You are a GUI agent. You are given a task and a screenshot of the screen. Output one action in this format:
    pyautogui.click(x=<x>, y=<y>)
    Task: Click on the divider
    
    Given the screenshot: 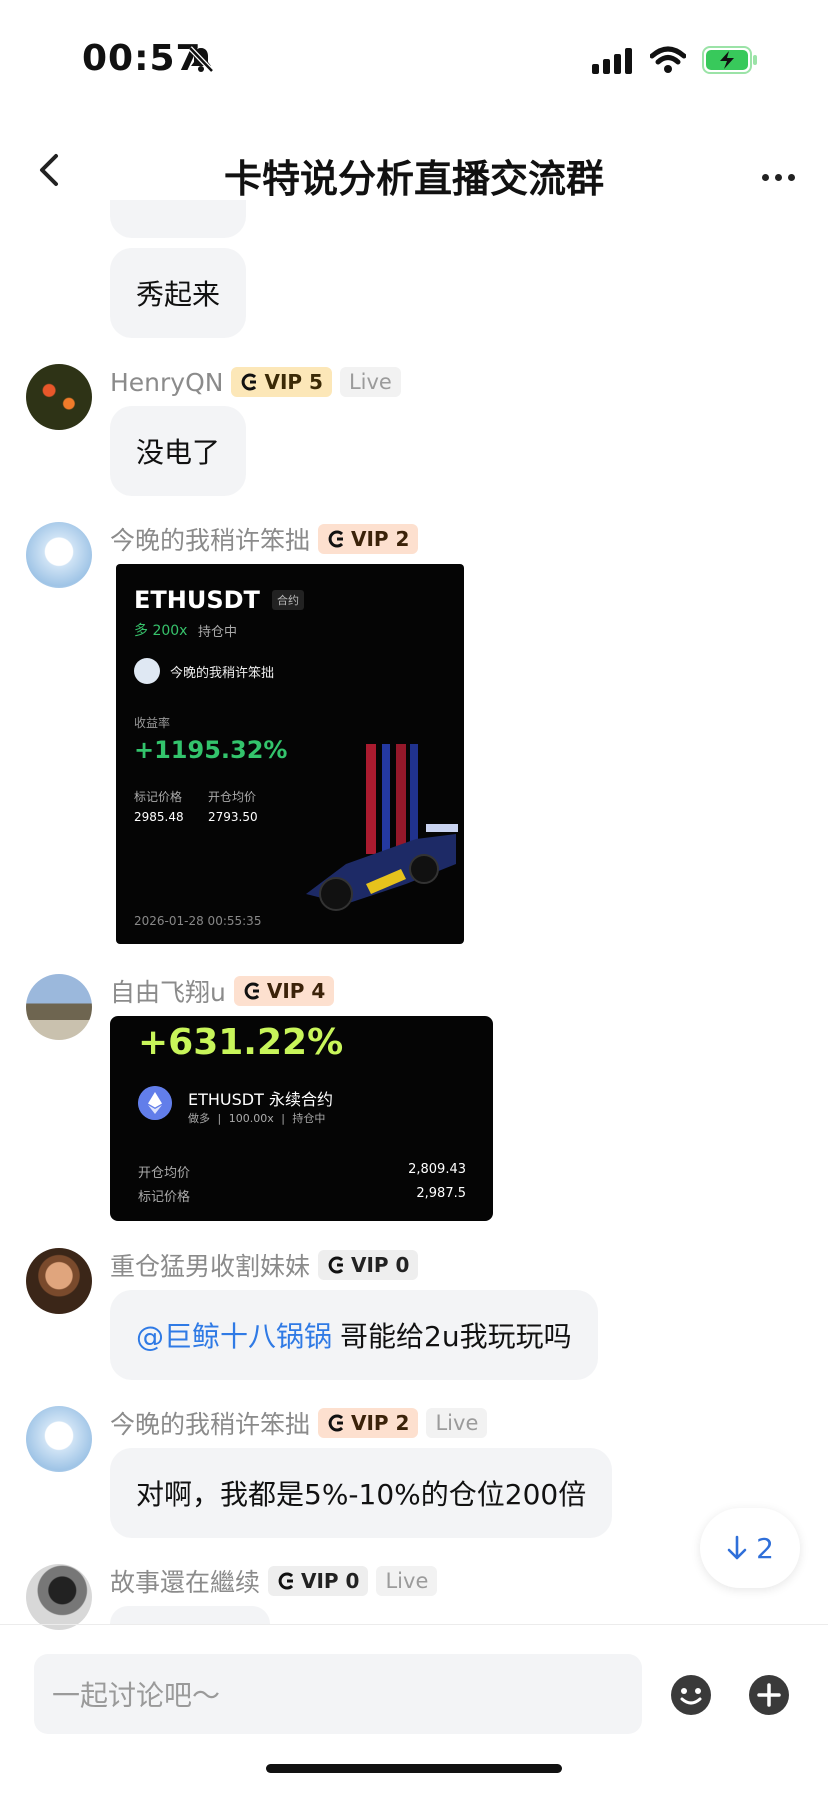 What is the action you would take?
    pyautogui.click(x=414, y=1624)
    